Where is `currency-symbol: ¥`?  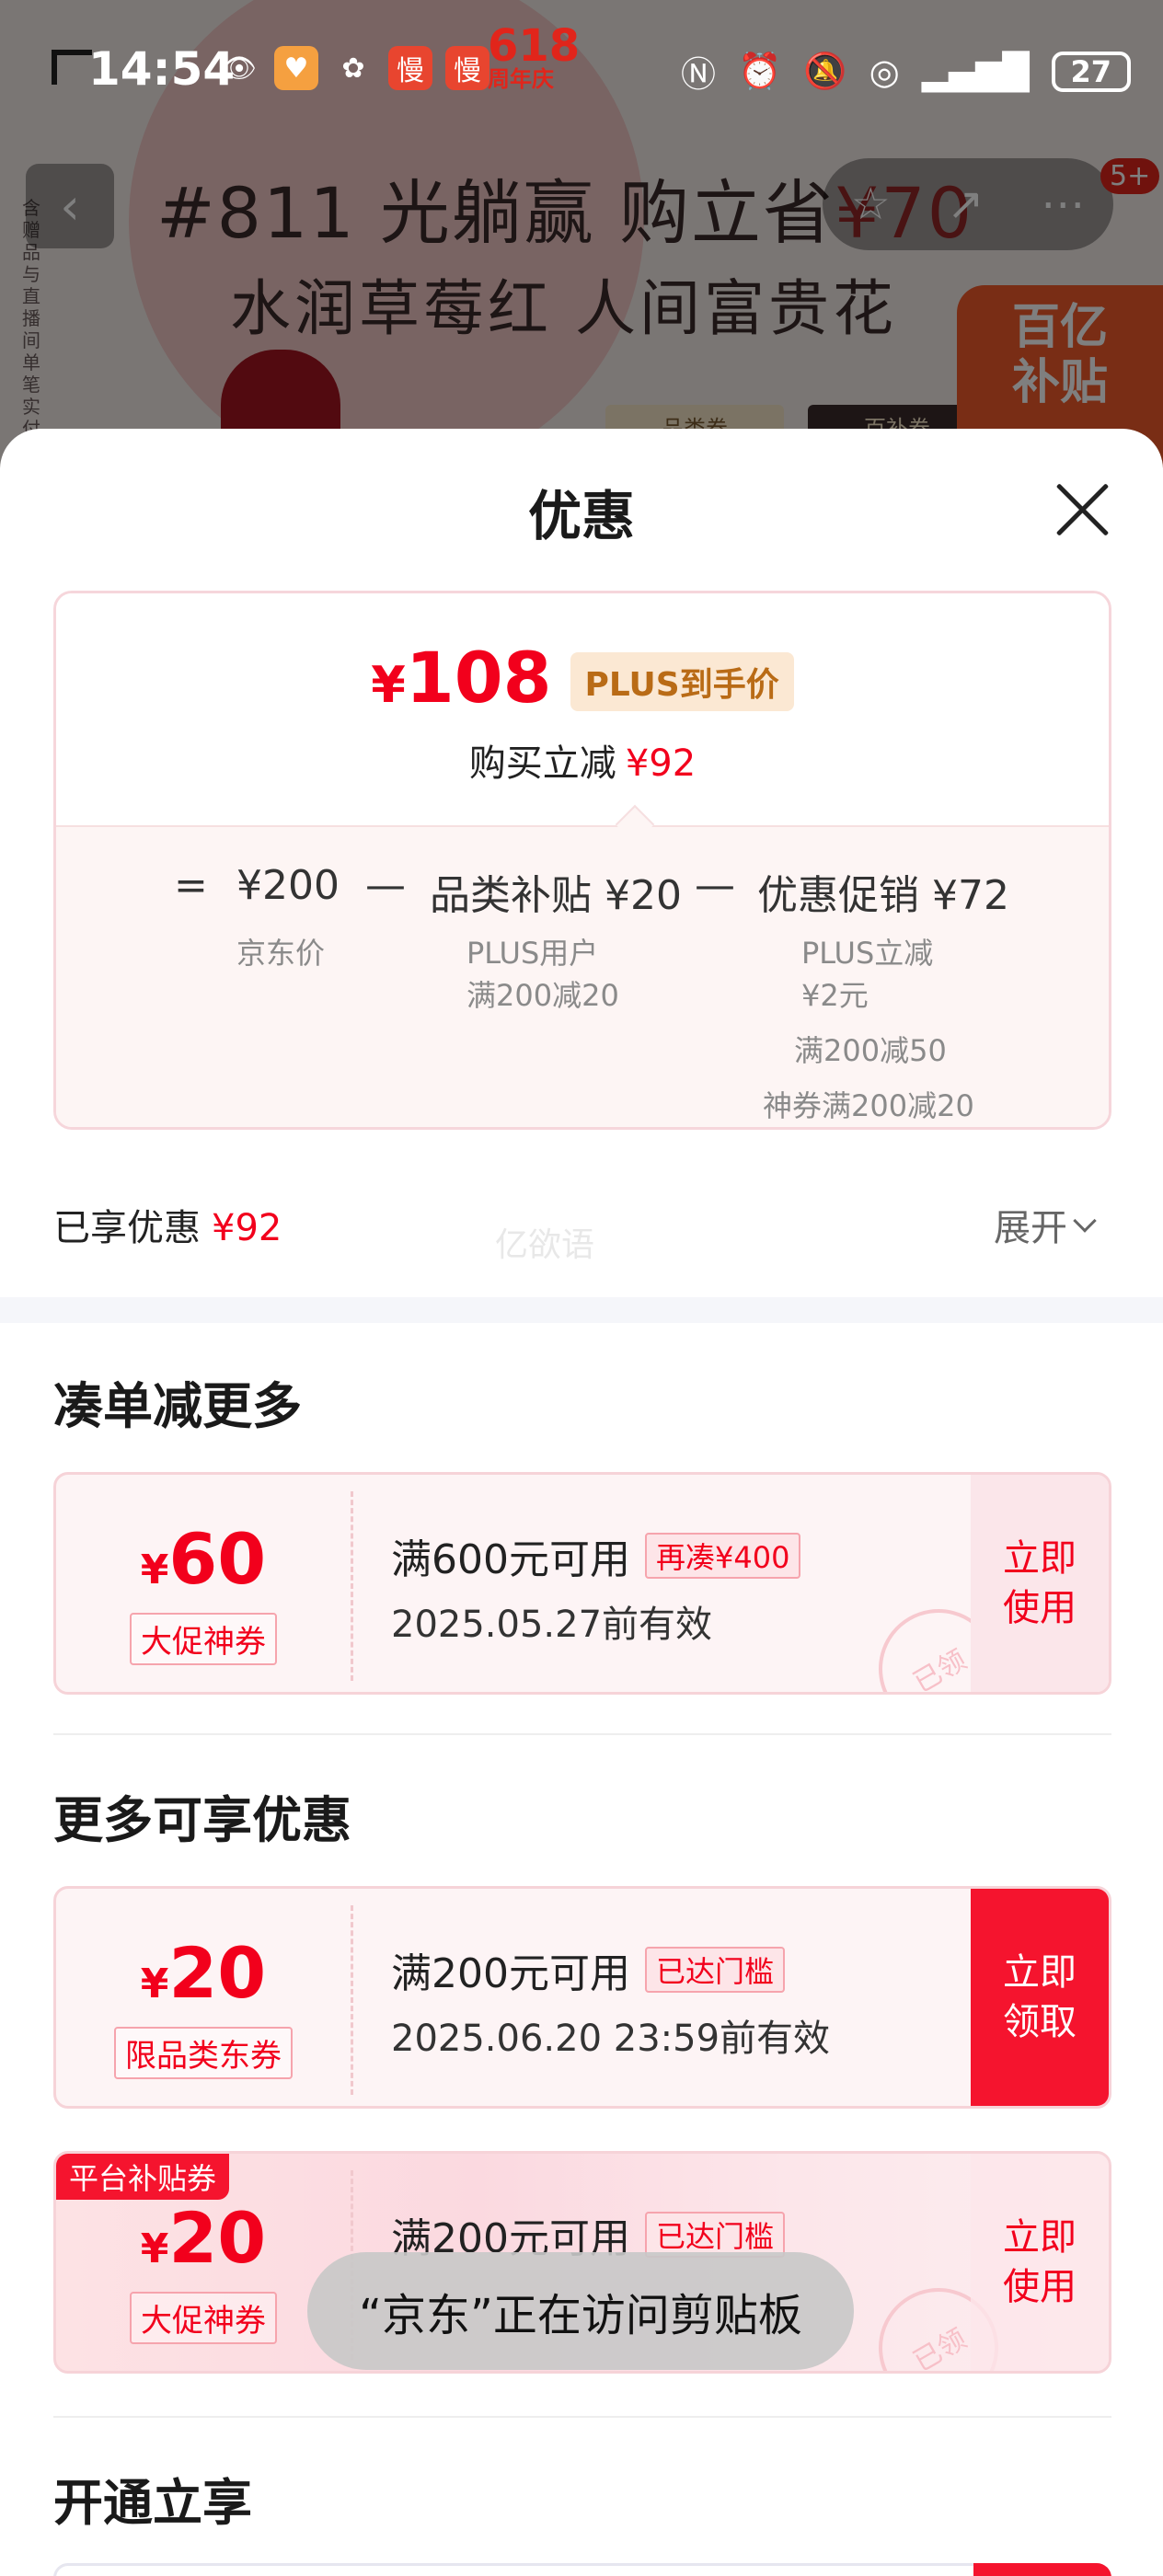 currency-symbol: ¥ is located at coordinates (388, 685).